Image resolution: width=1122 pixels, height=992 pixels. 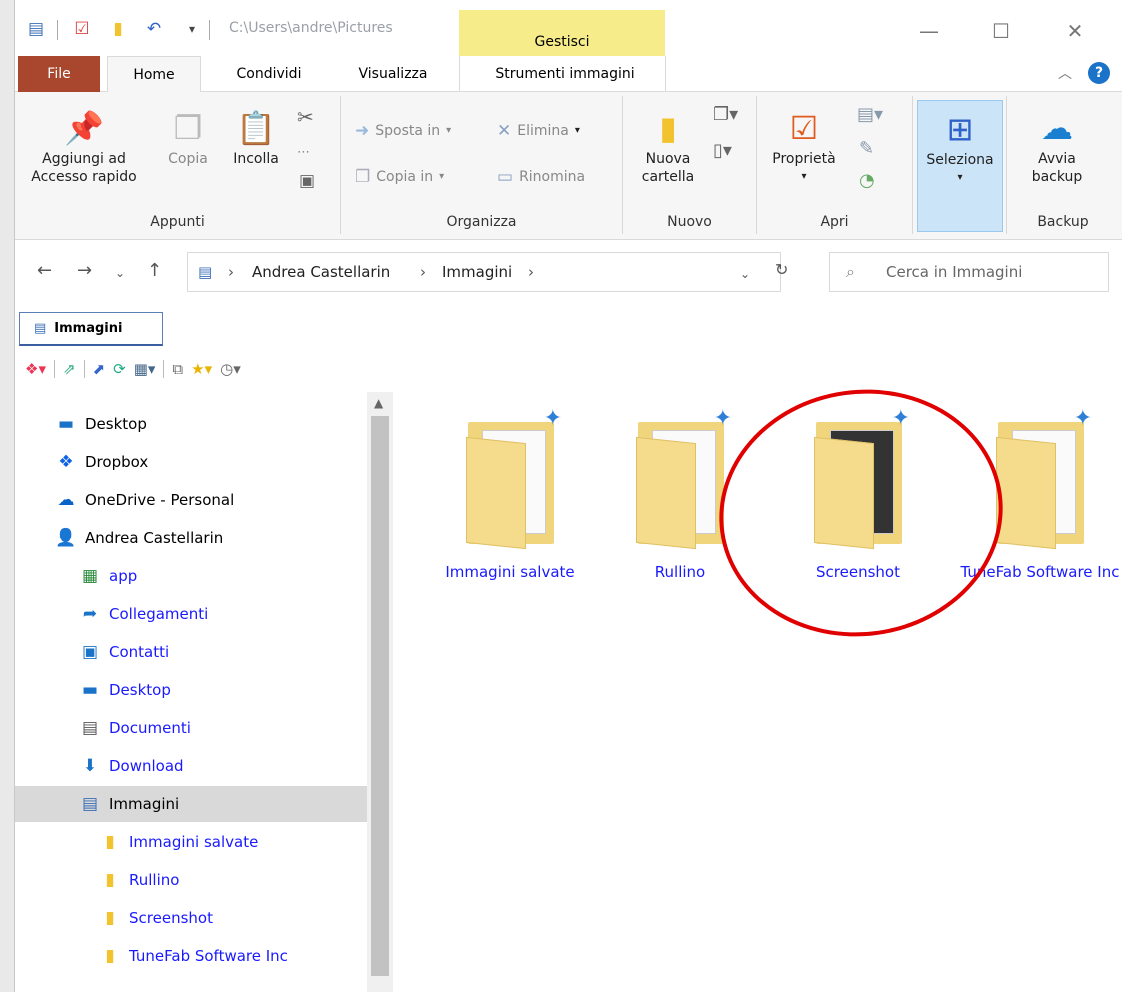 What do you see at coordinates (191, 690) in the screenshot?
I see `nav-item-desktop-user: ▬ Desktop` at bounding box center [191, 690].